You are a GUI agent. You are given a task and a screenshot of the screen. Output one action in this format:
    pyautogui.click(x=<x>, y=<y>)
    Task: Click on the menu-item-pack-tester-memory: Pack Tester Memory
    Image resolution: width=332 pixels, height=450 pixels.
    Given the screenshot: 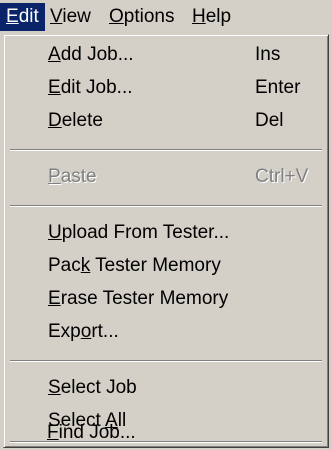 What is the action you would take?
    pyautogui.click(x=166, y=266)
    